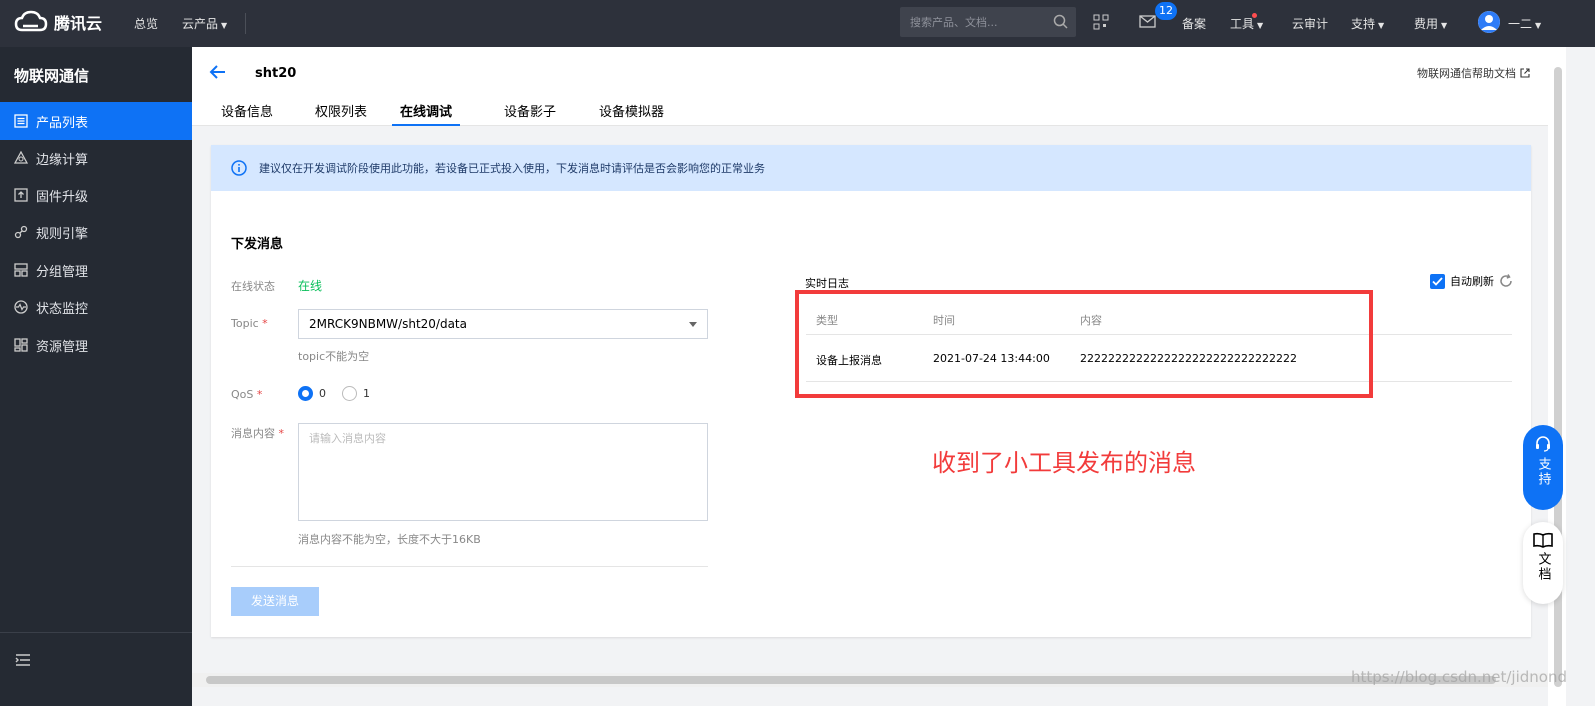 This screenshot has height=706, width=1595. I want to click on topic-label-text: Topic, so click(245, 323).